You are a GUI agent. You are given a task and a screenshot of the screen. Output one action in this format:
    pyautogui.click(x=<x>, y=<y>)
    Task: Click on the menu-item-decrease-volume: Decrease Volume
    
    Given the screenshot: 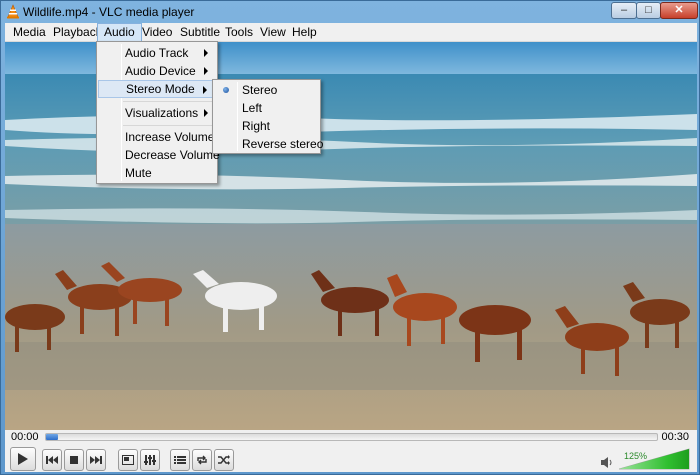 What is the action you would take?
    pyautogui.click(x=159, y=155)
    